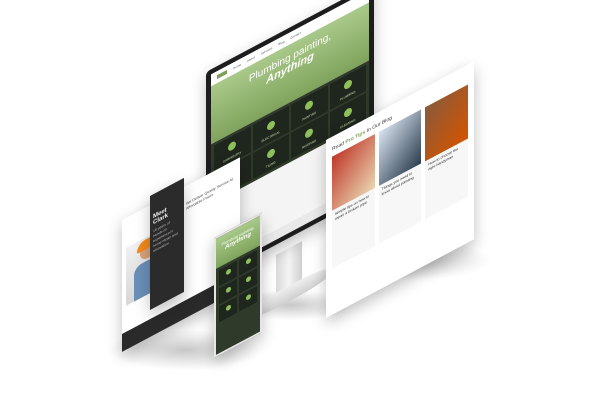 Image resolution: width=600 pixels, height=420 pixels. Describe the element at coordinates (281, 42) in the screenshot. I see `nav-item-blog: Blog` at that location.